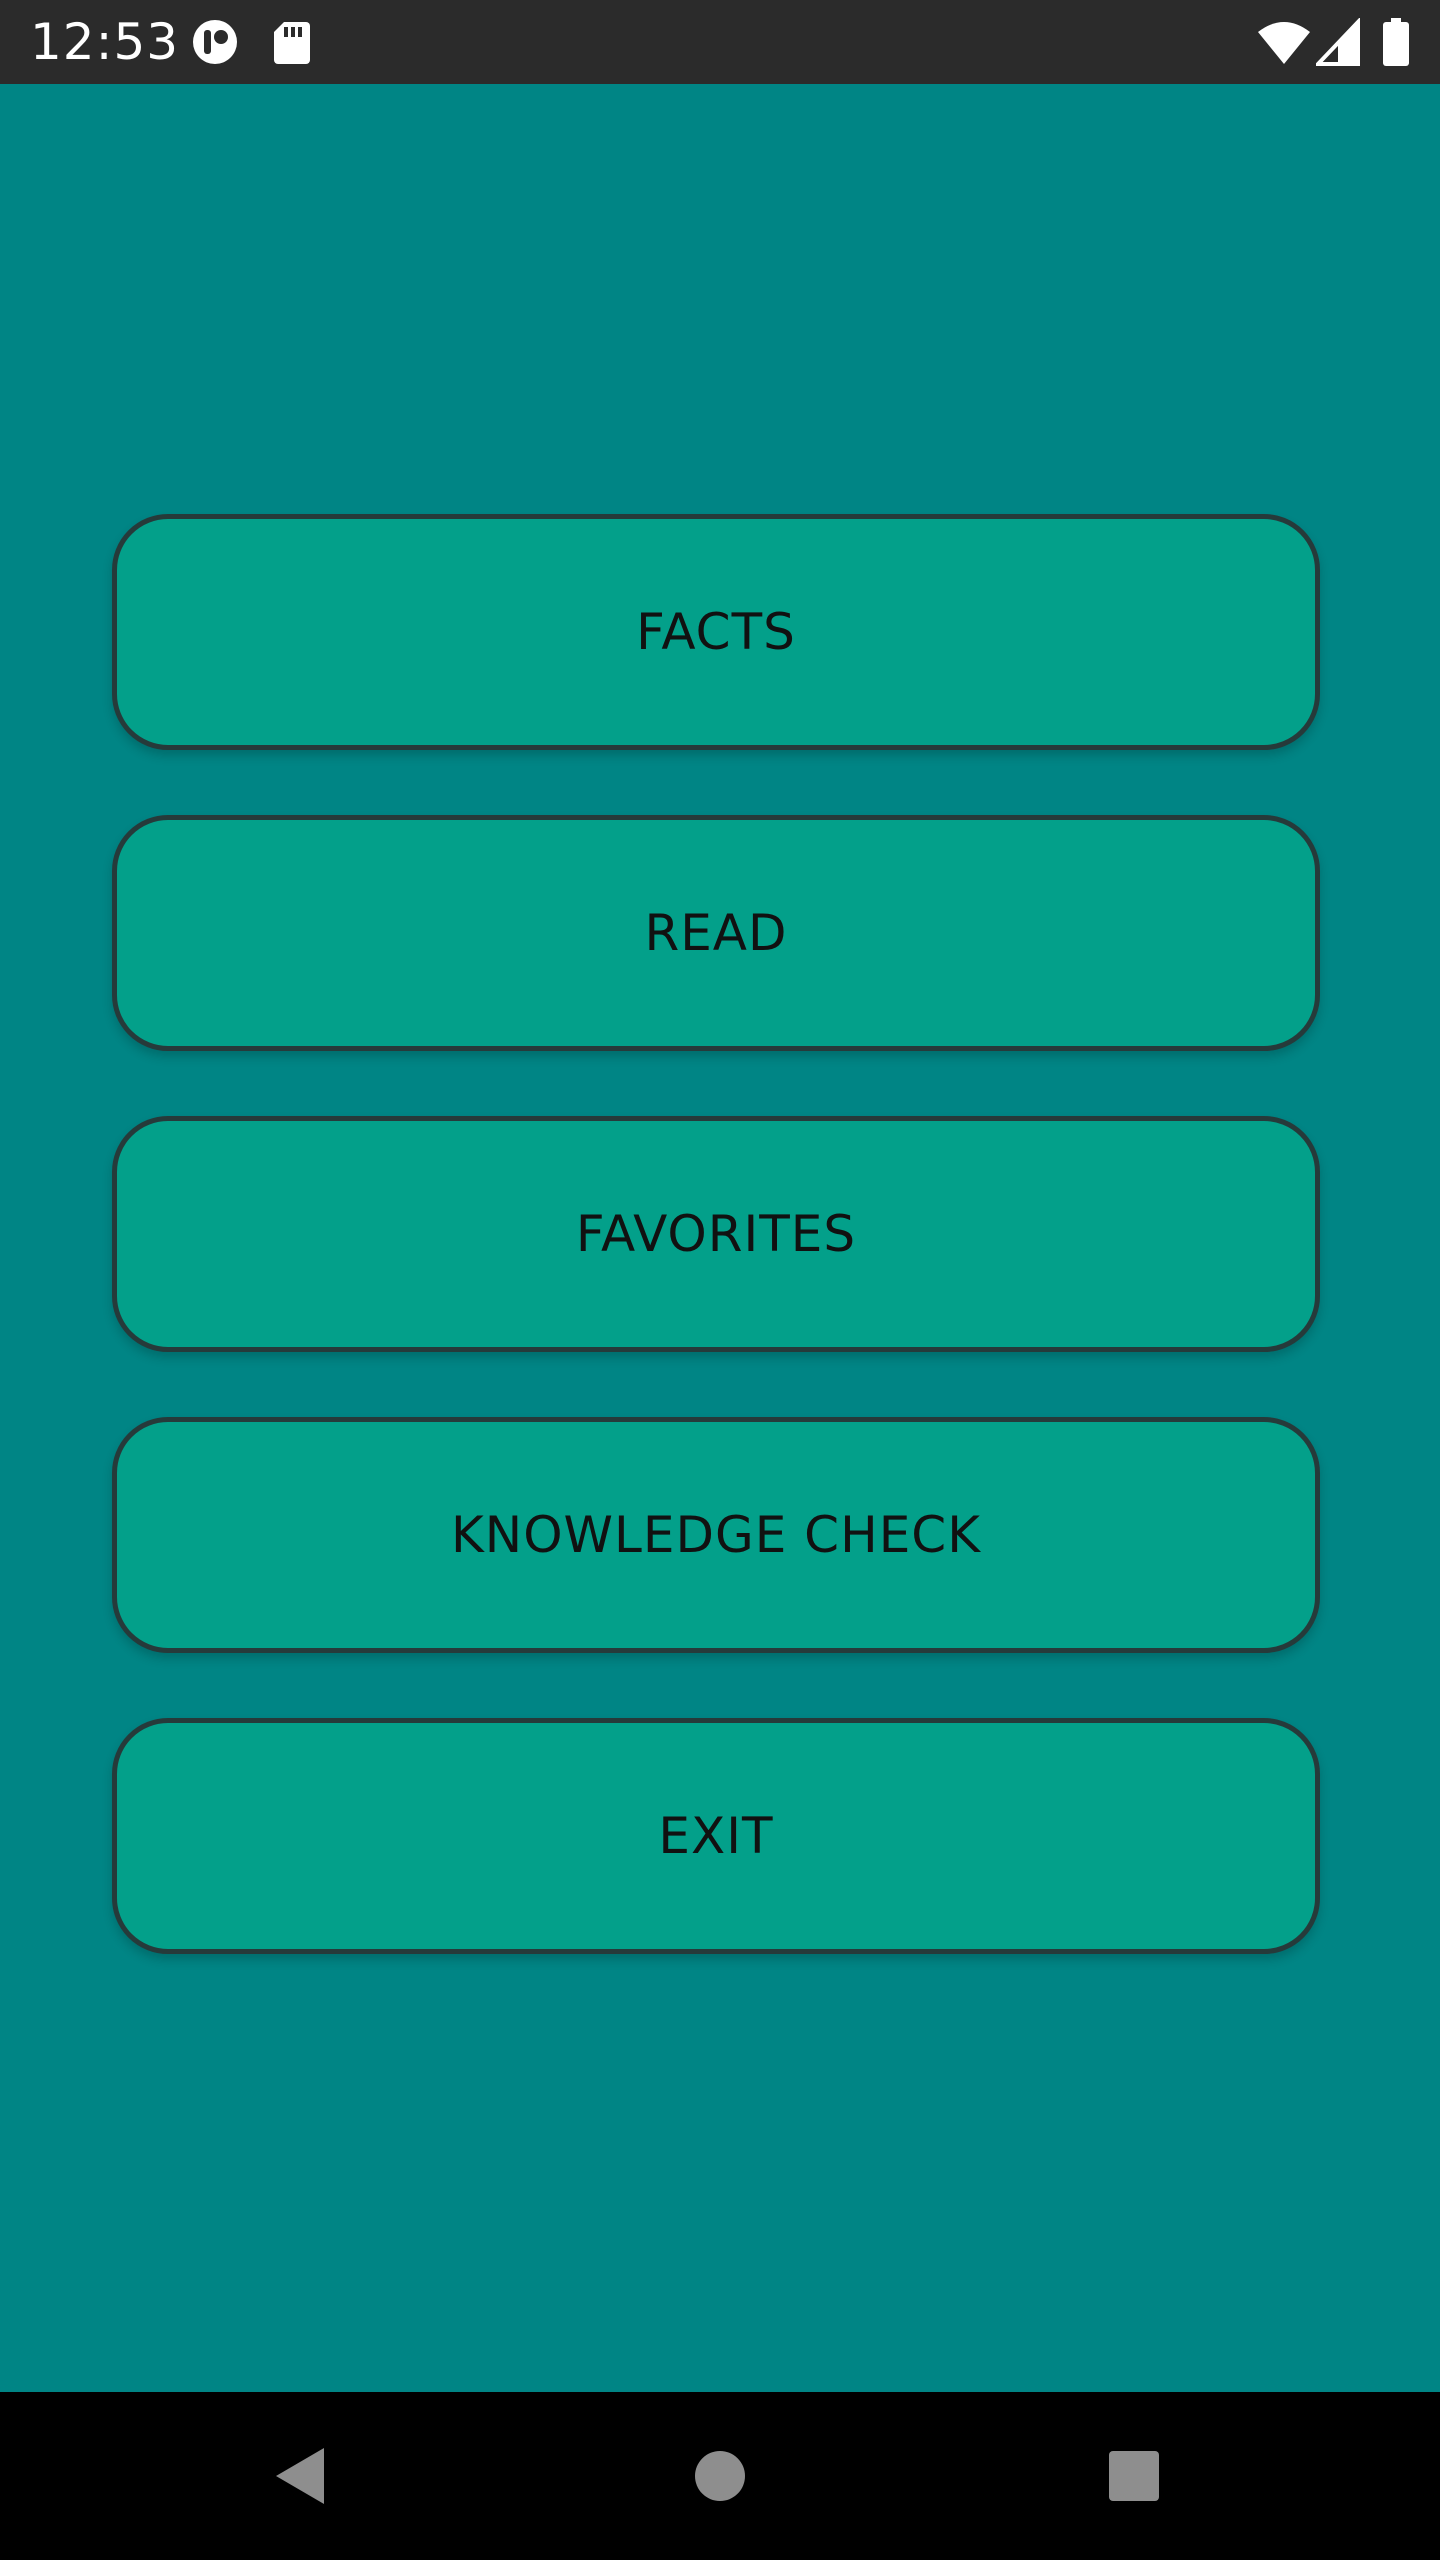 The height and width of the screenshot is (2560, 1440). I want to click on recents-icon, so click(1134, 2476).